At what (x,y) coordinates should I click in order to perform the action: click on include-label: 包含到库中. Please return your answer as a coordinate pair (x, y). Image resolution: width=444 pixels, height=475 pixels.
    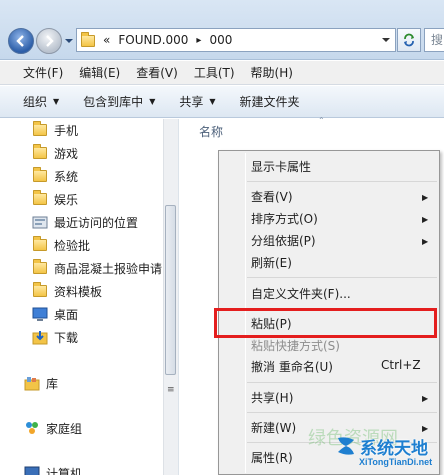
    Looking at the image, I should click on (113, 102).